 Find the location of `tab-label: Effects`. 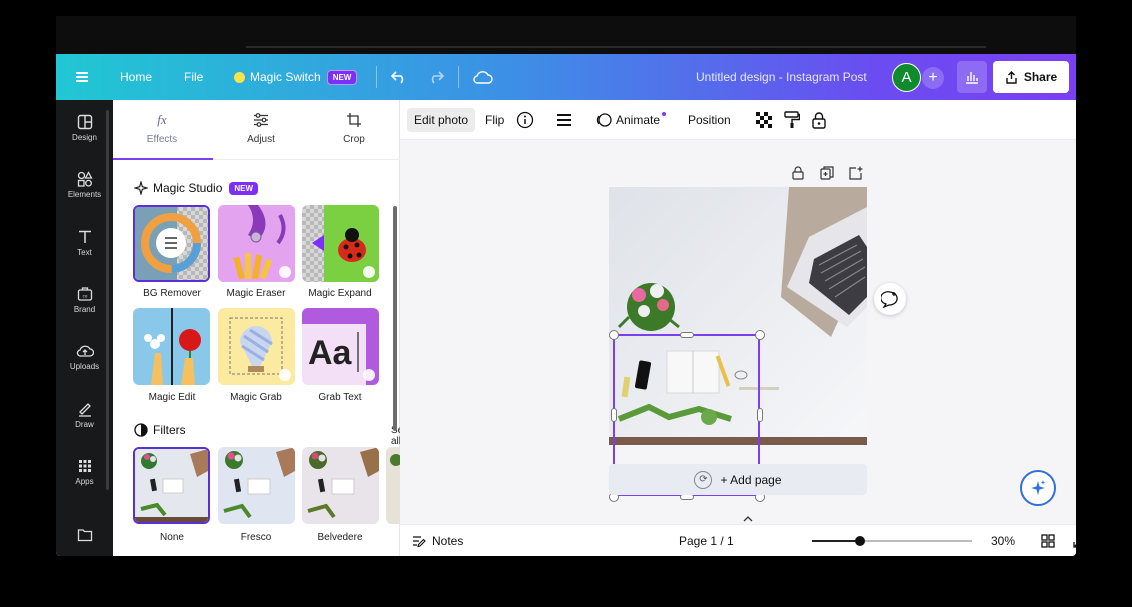

tab-label: Effects is located at coordinates (162, 139).